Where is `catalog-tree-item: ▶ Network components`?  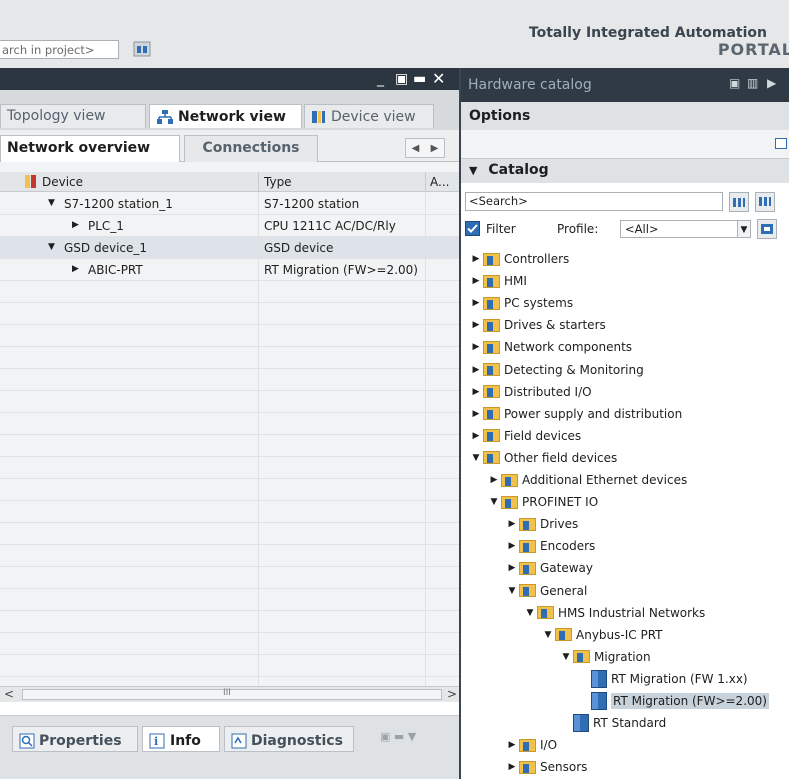
catalog-tree-item: ▶ Network components is located at coordinates (552, 347).